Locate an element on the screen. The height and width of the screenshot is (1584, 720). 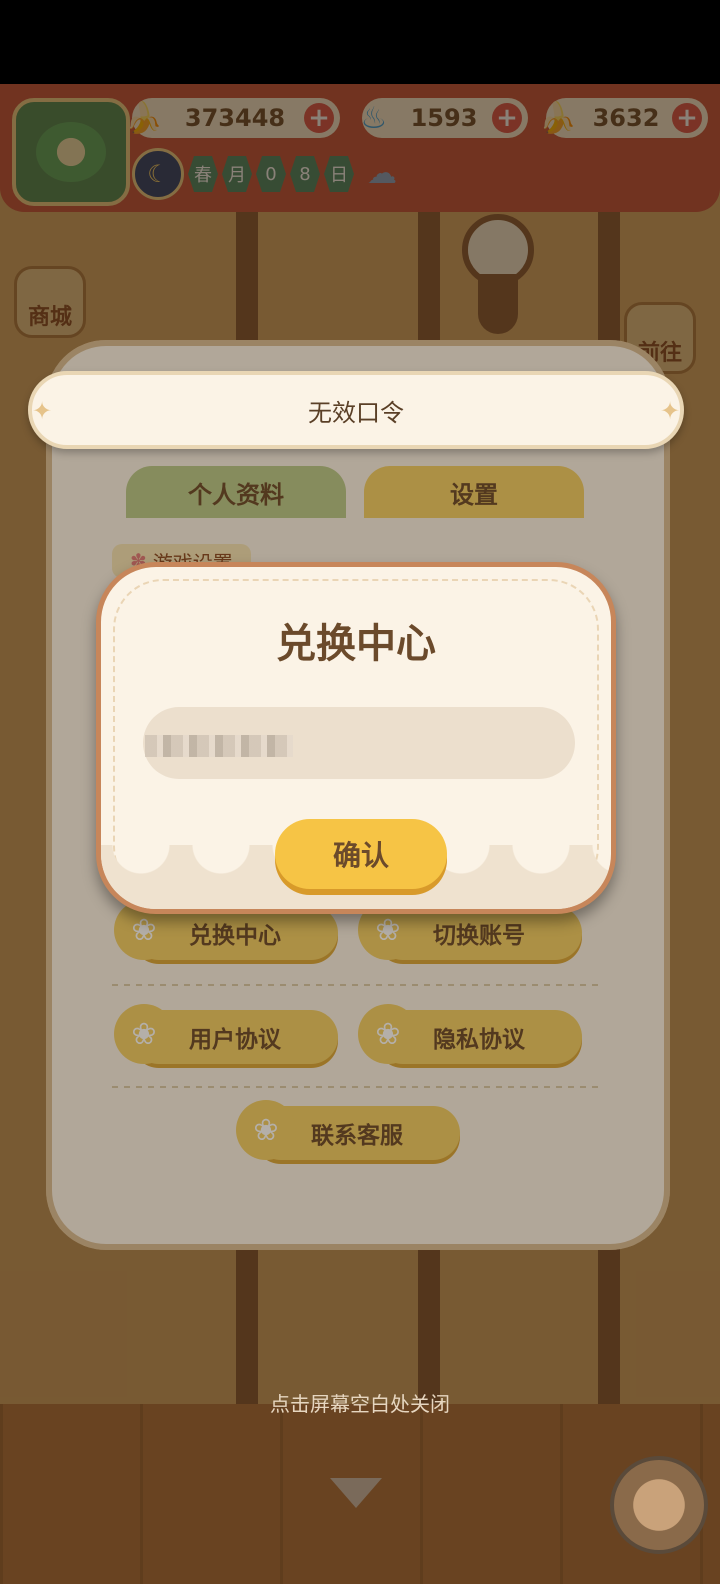
toast-text: 无效口令 is located at coordinates (356, 412).